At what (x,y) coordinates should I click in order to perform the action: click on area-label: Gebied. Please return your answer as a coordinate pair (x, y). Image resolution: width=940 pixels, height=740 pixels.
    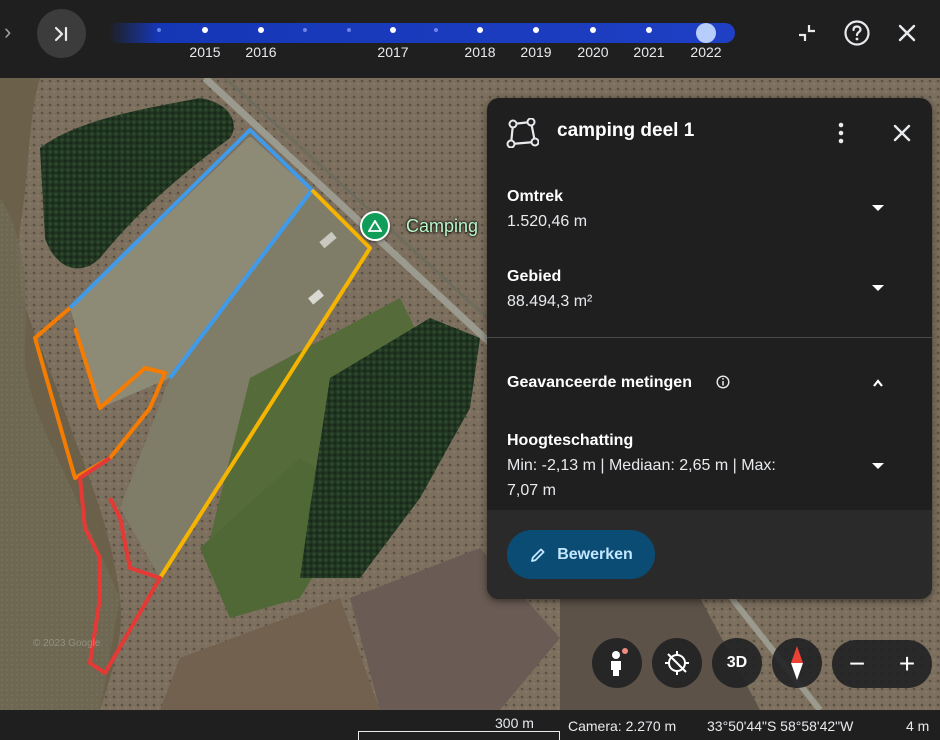
    Looking at the image, I should click on (534, 276).